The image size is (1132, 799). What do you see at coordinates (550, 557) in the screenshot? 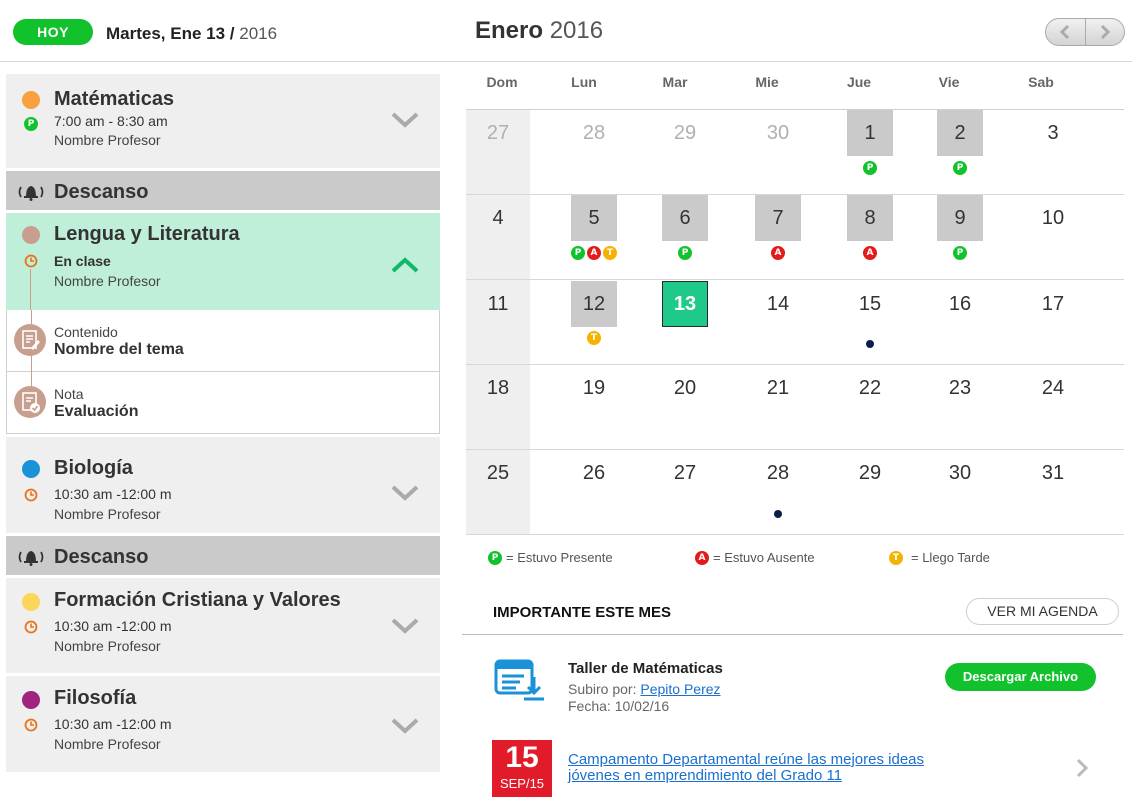
I see `legend-present: P = Estuvo Presente` at bounding box center [550, 557].